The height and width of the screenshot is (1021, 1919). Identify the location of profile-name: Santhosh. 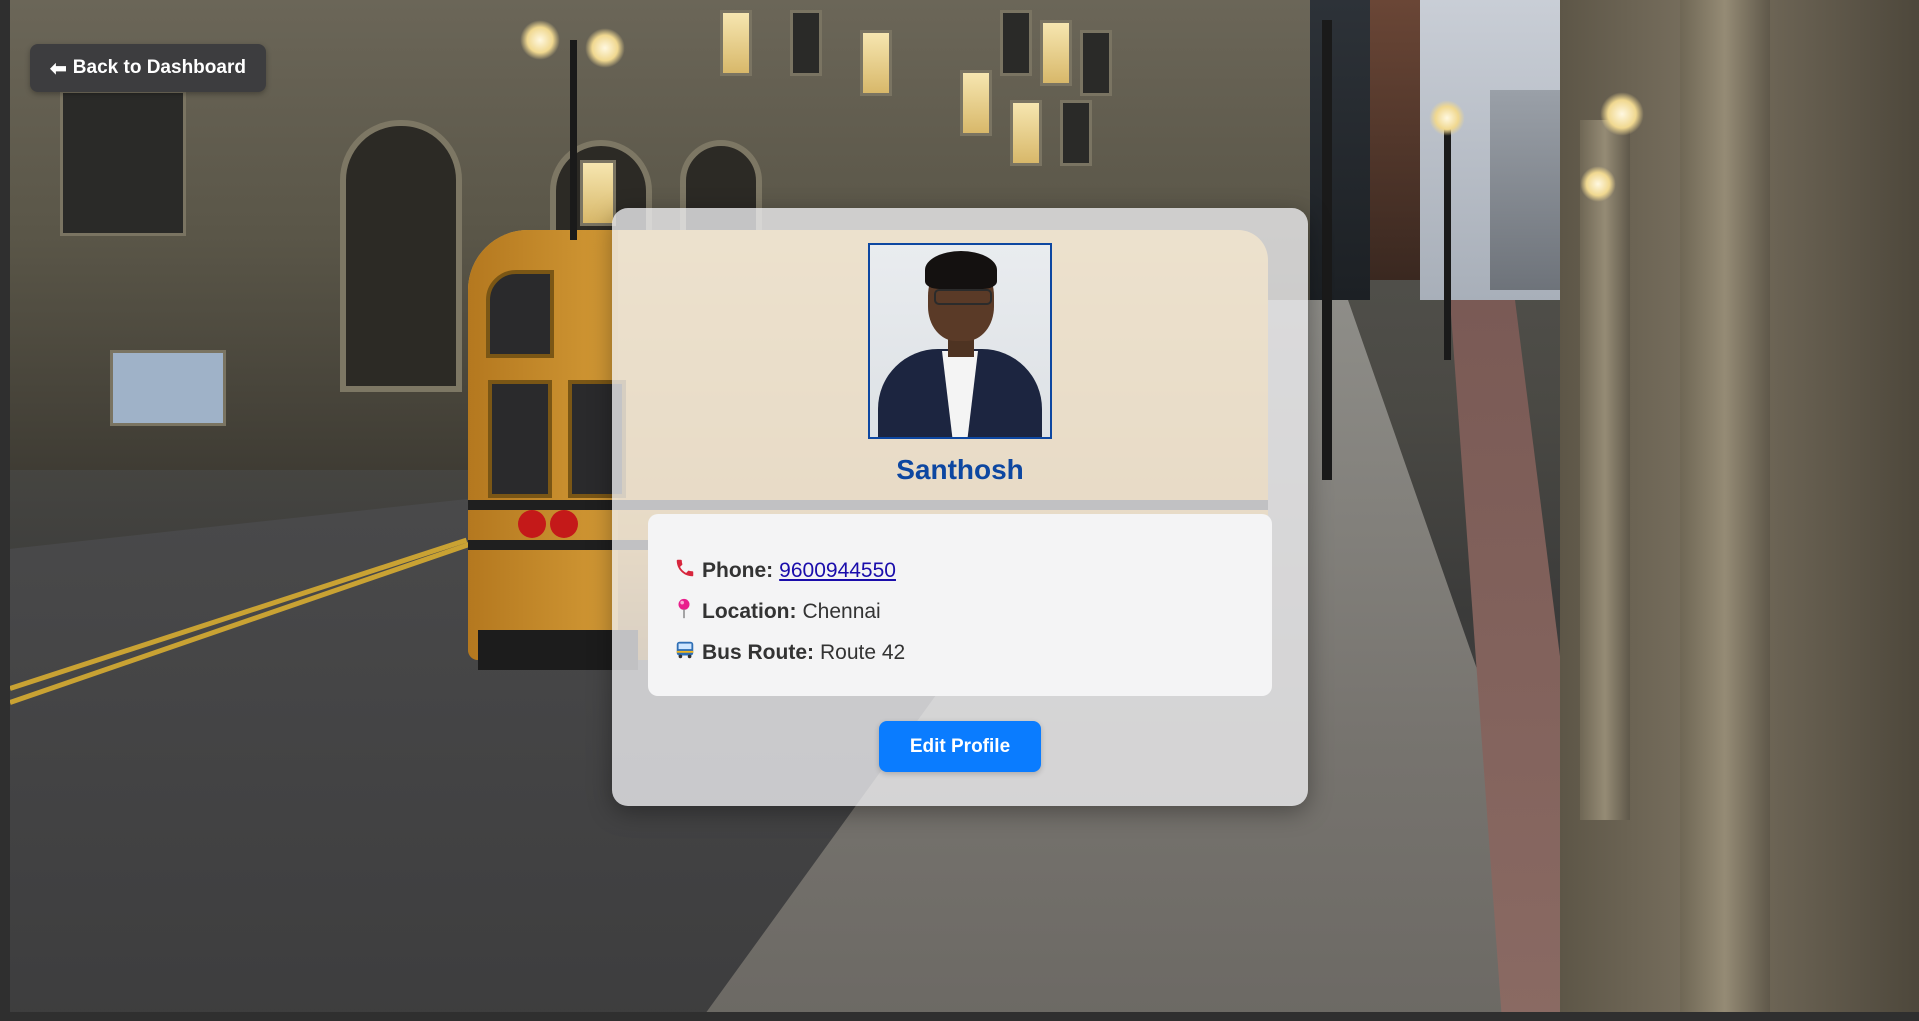
(960, 469).